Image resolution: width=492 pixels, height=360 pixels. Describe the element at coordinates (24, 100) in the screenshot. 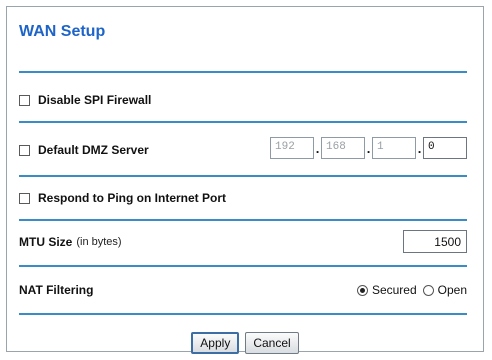

I see `disable-spi-firewall-checkbox` at that location.